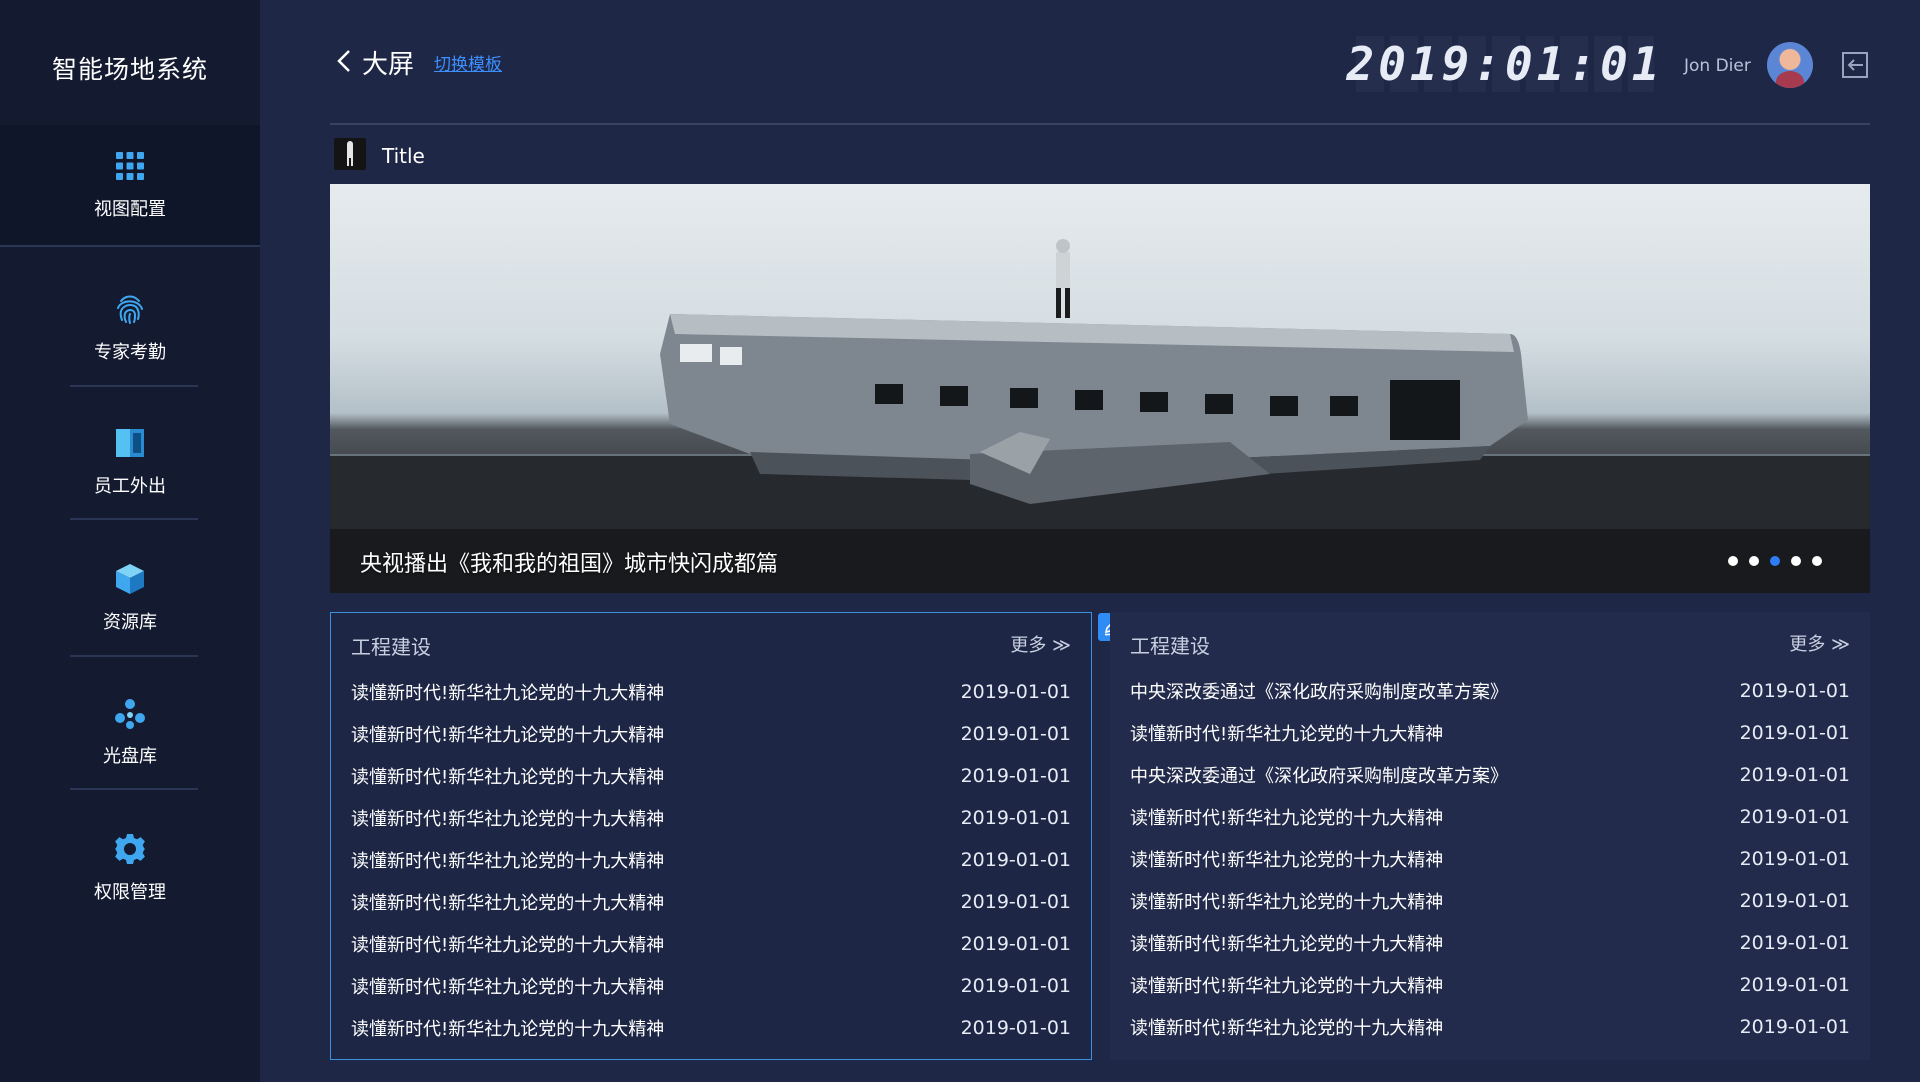 This screenshot has width=1920, height=1082. Describe the element at coordinates (130, 622) in the screenshot. I see `sidebar-item-label: 资源库` at that location.